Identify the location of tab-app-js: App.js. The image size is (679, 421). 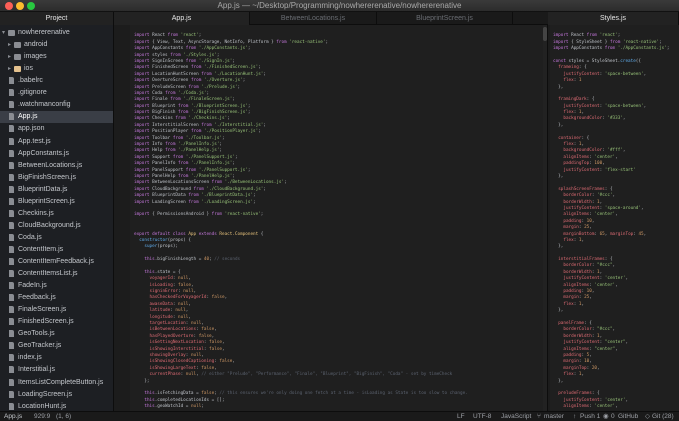
(182, 18).